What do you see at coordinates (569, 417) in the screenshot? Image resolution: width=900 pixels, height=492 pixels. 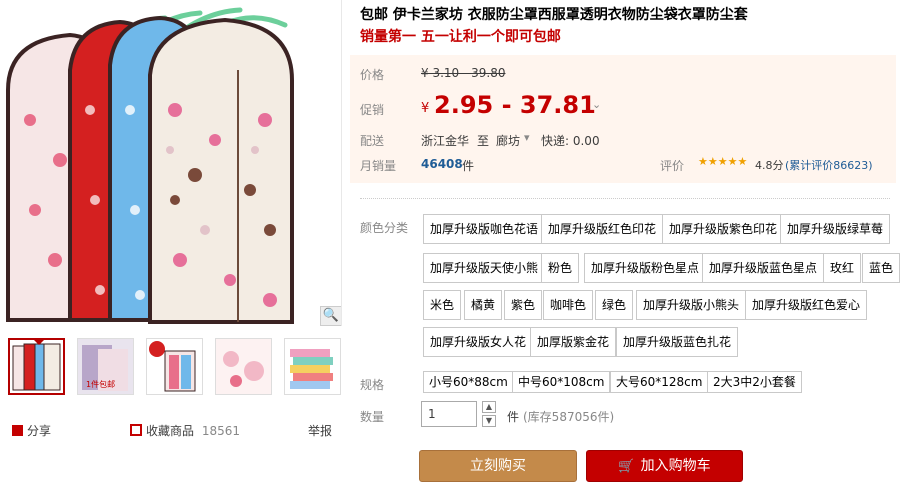 I see `stock-info: (库存587056件)` at bounding box center [569, 417].